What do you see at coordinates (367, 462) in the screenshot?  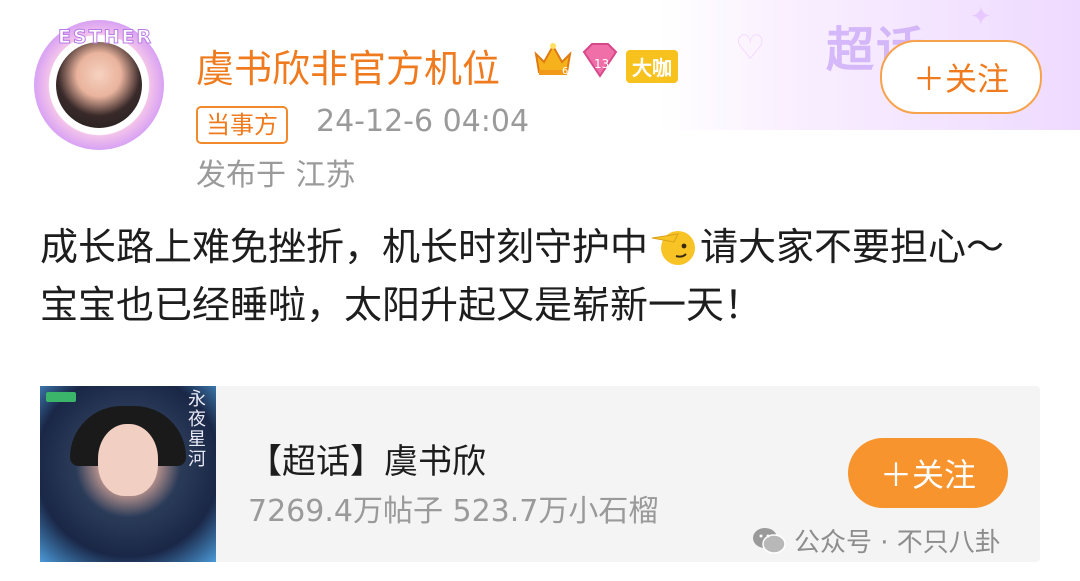 I see `topic-title: 【超话】虞书欣` at bounding box center [367, 462].